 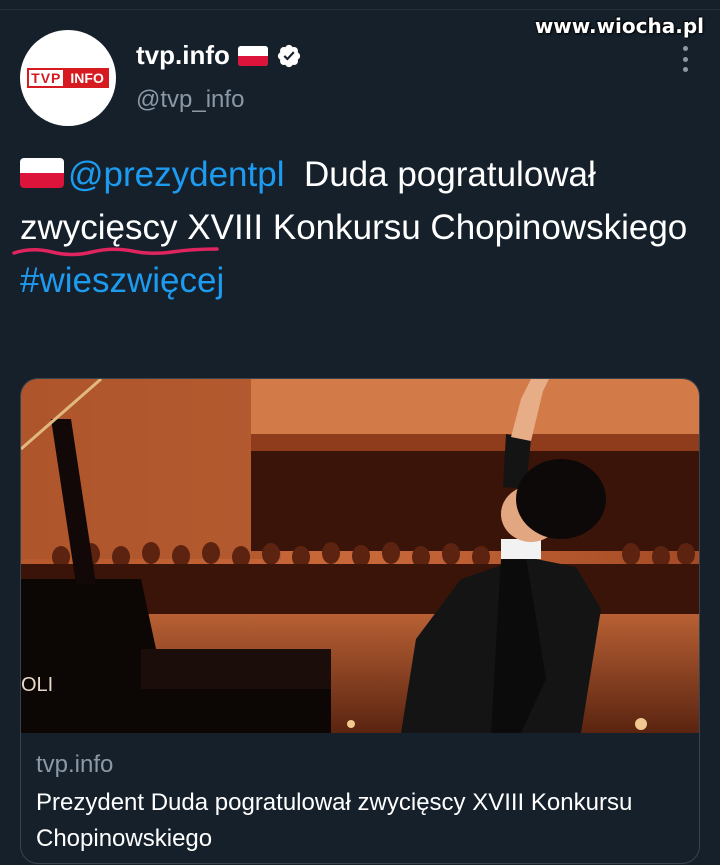 What do you see at coordinates (122, 280) in the screenshot?
I see `hashtag-link: #wieszwięcej` at bounding box center [122, 280].